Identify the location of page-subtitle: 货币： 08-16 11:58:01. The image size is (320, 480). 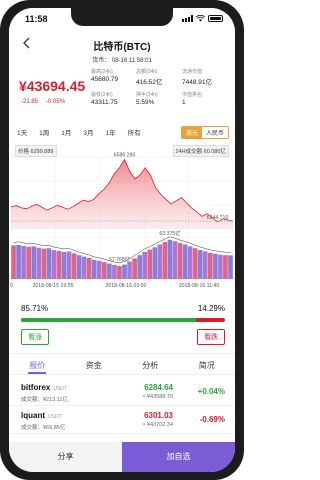
(122, 61).